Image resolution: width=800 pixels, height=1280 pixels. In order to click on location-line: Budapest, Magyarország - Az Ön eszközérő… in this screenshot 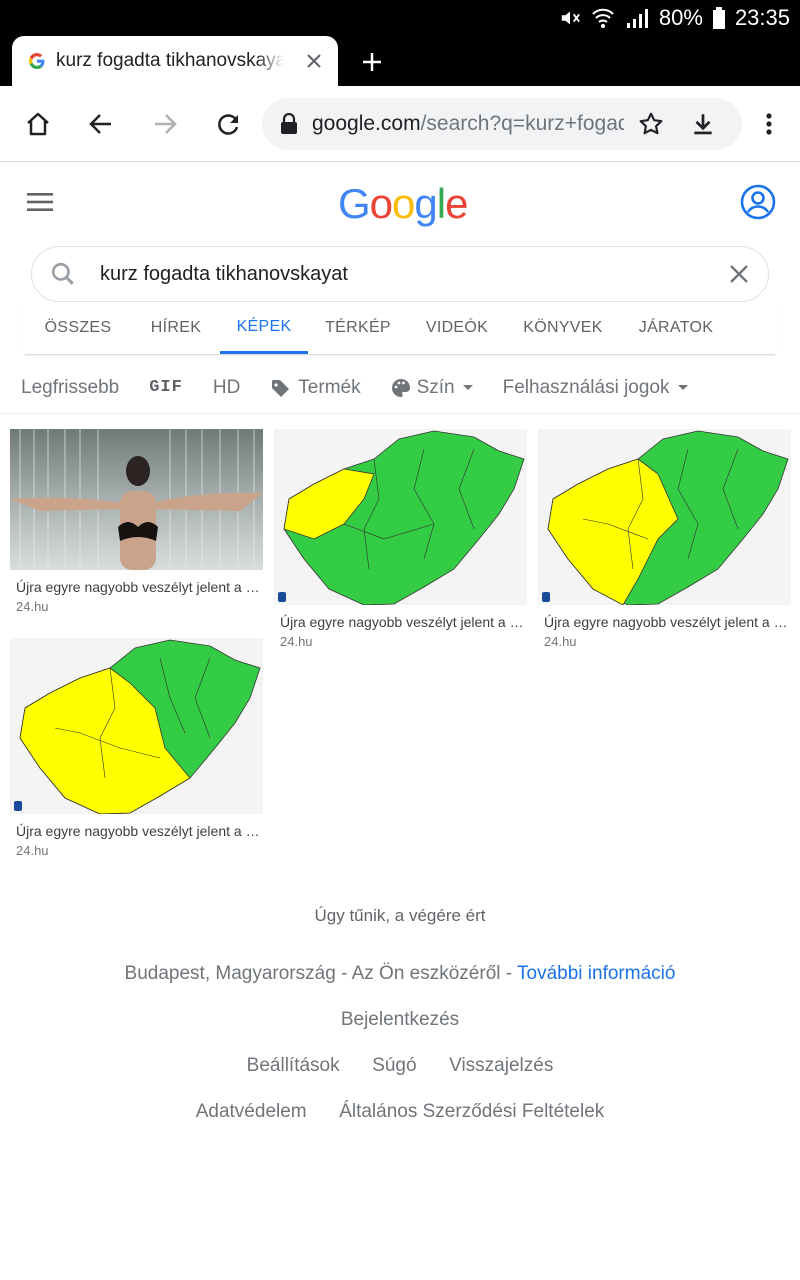, I will do `click(400, 974)`.